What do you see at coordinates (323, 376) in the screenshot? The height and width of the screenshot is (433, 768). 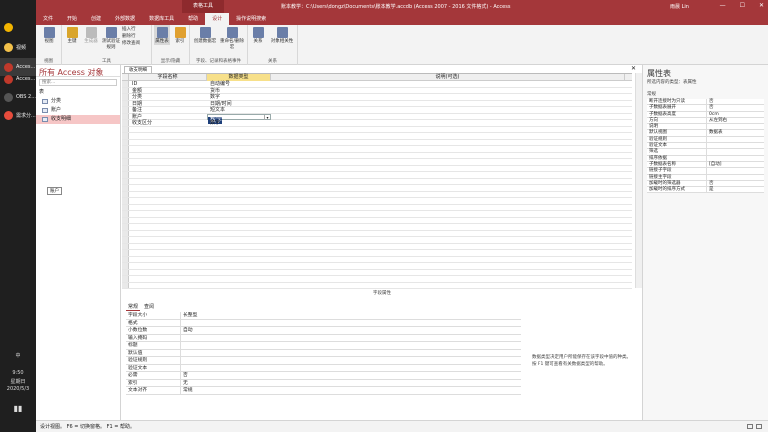 I see `property-row: 必需否` at bounding box center [323, 376].